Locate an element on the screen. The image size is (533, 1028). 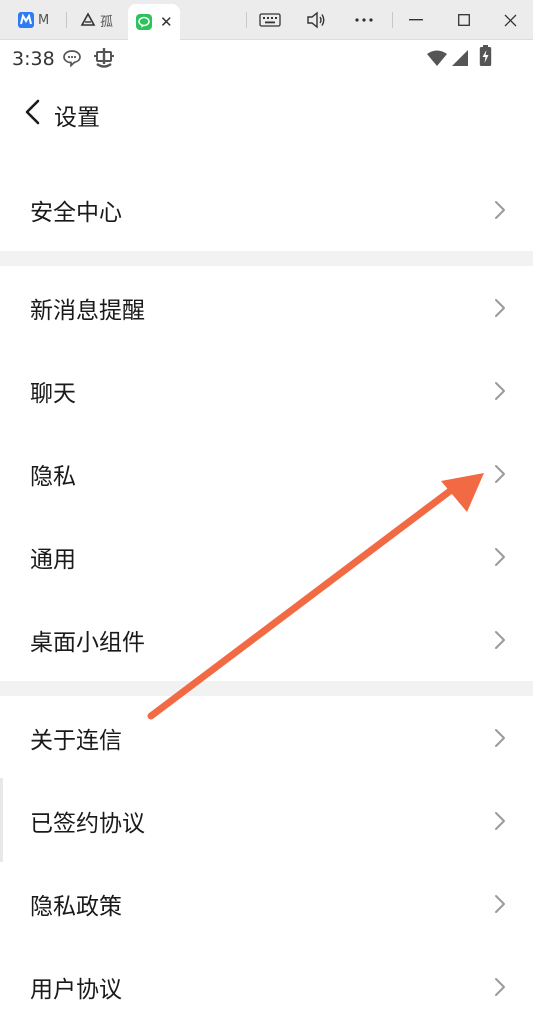
browser-tab-strip: M 孤 ✕ is located at coordinates (266, 20).